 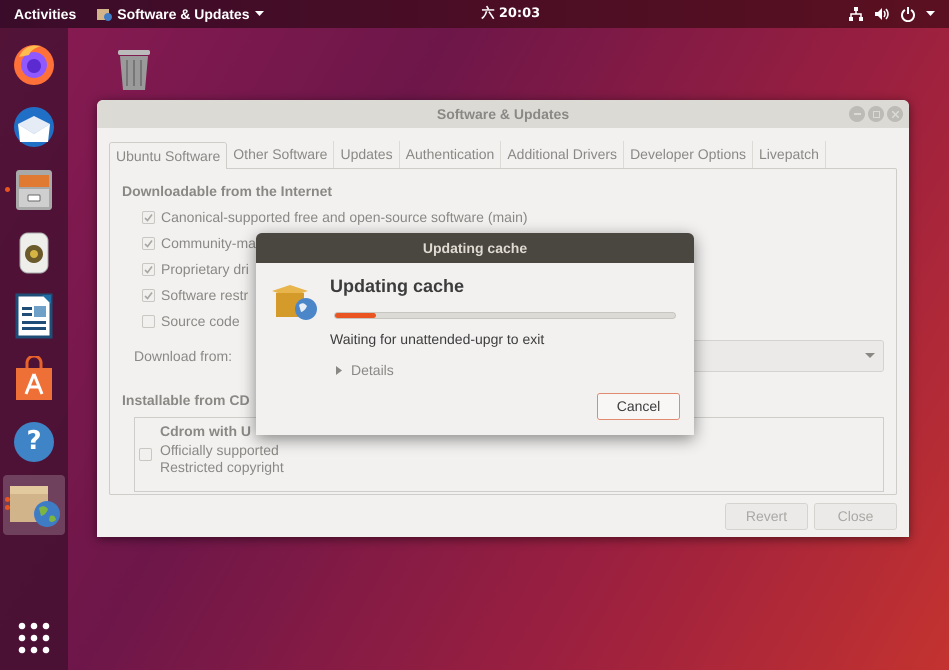 What do you see at coordinates (856, 14) in the screenshot?
I see `network-icon` at bounding box center [856, 14].